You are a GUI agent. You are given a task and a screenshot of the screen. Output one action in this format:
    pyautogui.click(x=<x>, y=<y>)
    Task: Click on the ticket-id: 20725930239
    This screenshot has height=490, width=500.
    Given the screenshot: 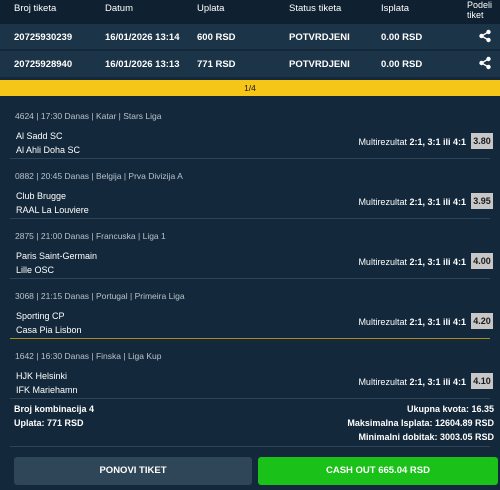 What is the action you would take?
    pyautogui.click(x=43, y=37)
    